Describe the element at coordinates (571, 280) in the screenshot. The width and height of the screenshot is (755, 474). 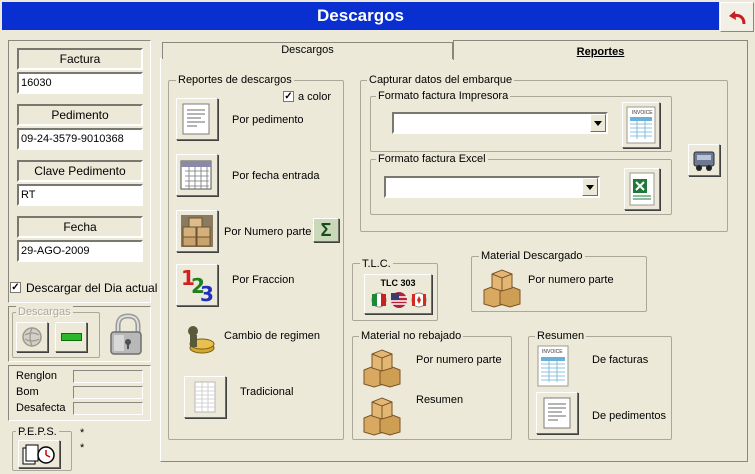
I see `descargado-por-numero-parte-label: Por numero parte` at that location.